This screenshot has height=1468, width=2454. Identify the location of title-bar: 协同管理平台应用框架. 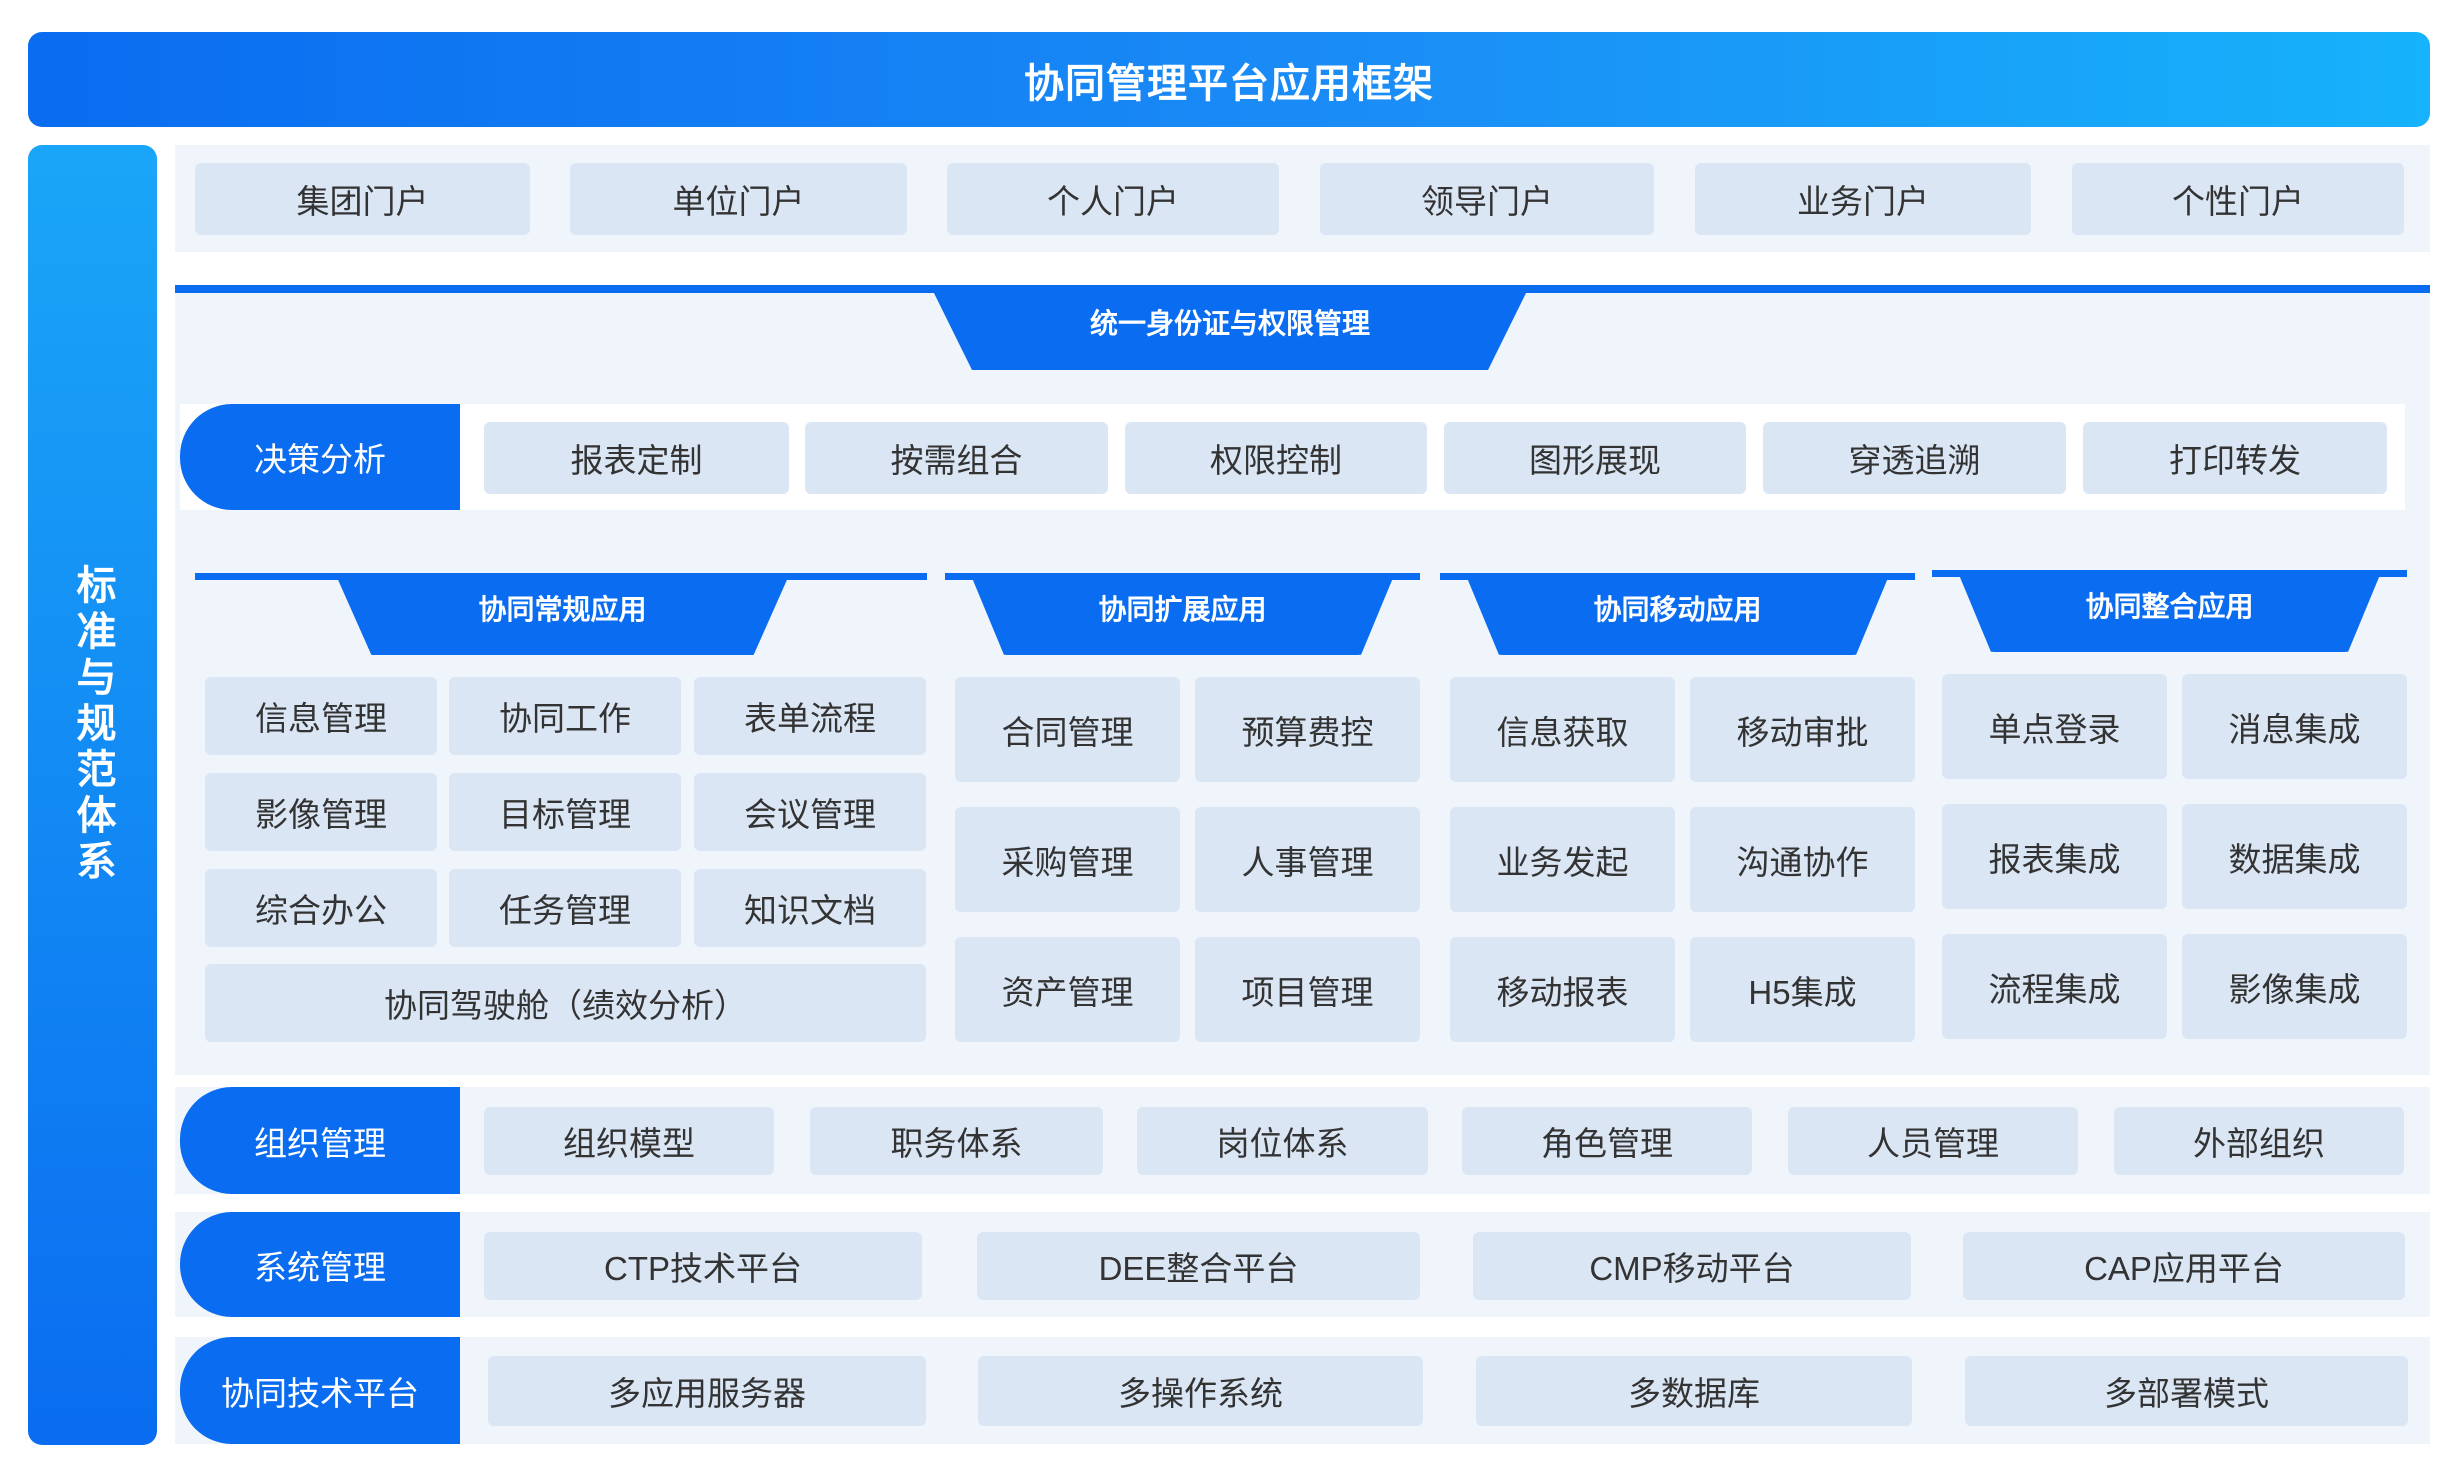
(1229, 79).